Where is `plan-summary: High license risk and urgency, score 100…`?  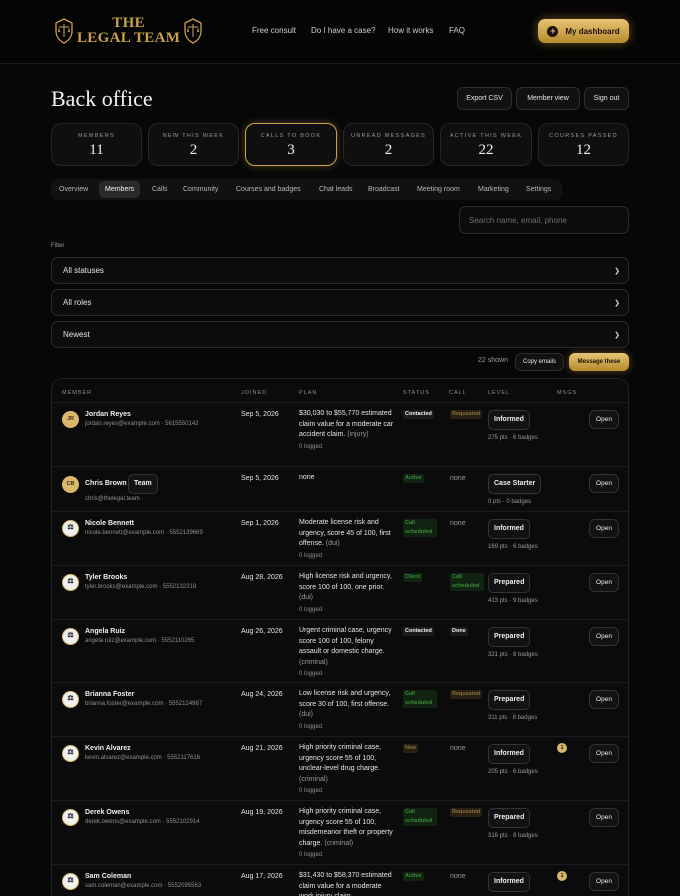 plan-summary: High license risk and urgency, score 100… is located at coordinates (345, 593).